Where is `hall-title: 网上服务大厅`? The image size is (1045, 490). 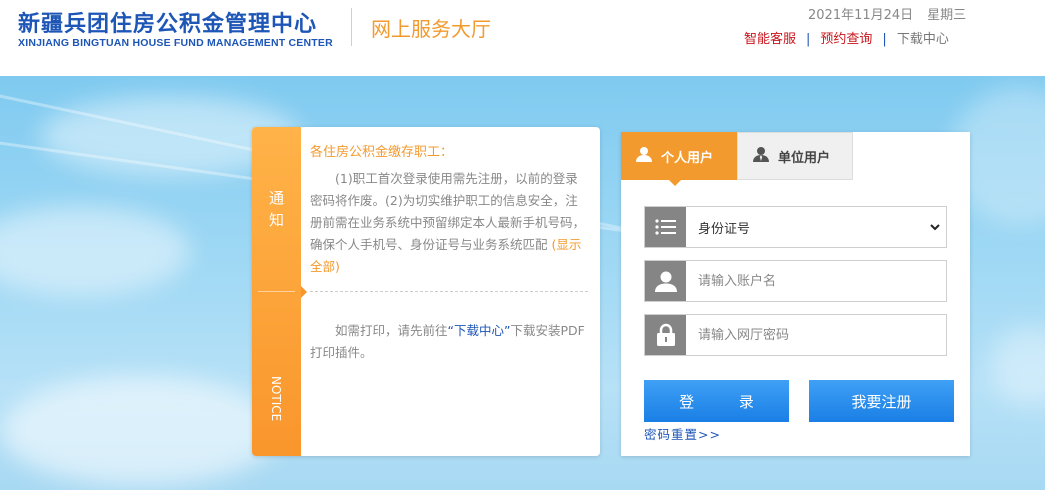 hall-title: 网上服务大厅 is located at coordinates (431, 29).